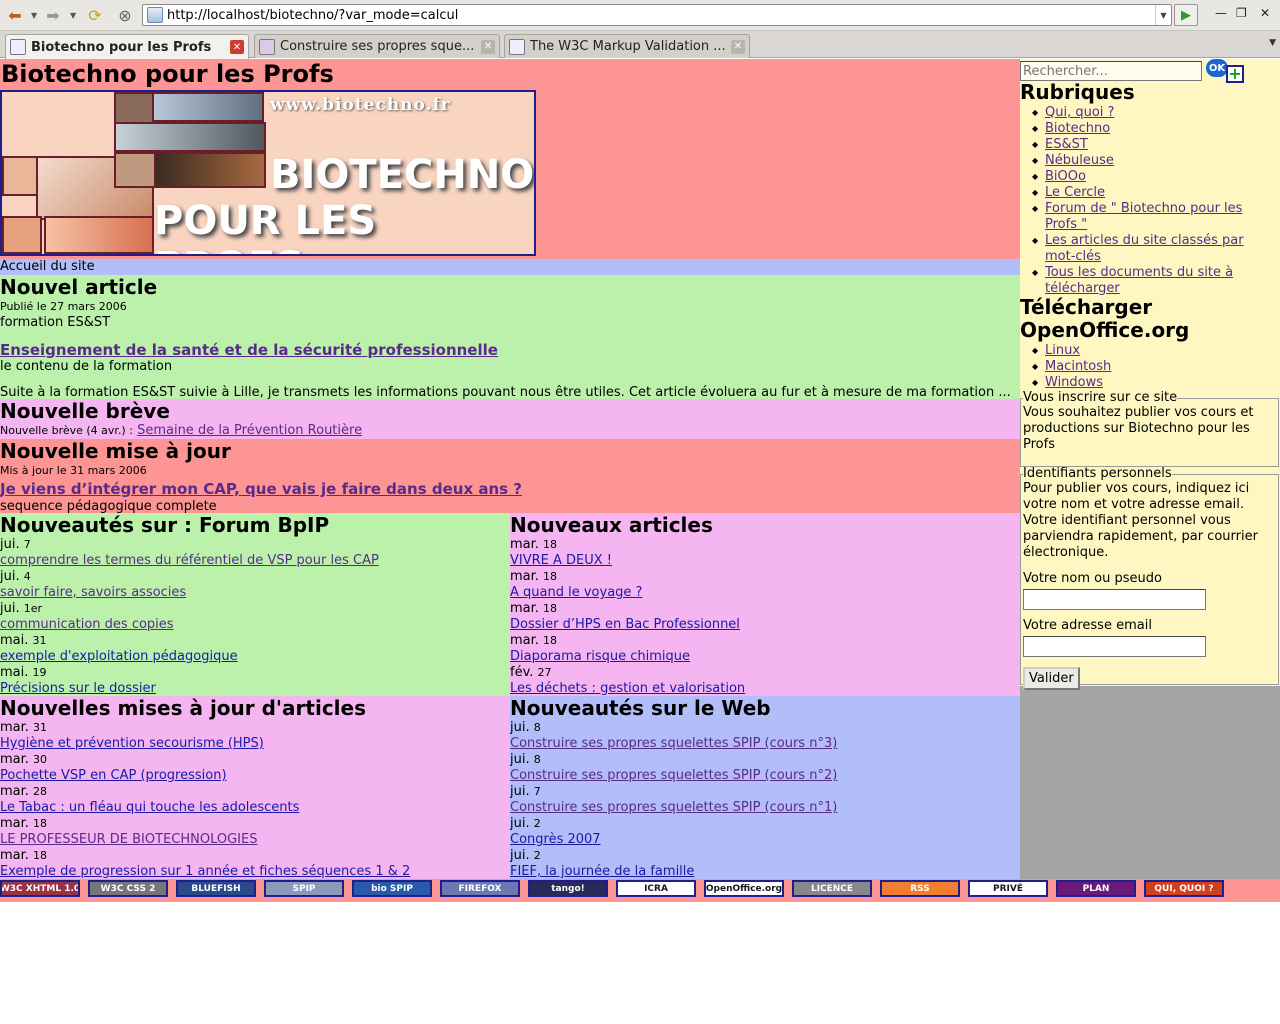 The image size is (1280, 1024). What do you see at coordinates (510, 267) in the screenshot?
I see `breadcrumb: Accueil du site` at bounding box center [510, 267].